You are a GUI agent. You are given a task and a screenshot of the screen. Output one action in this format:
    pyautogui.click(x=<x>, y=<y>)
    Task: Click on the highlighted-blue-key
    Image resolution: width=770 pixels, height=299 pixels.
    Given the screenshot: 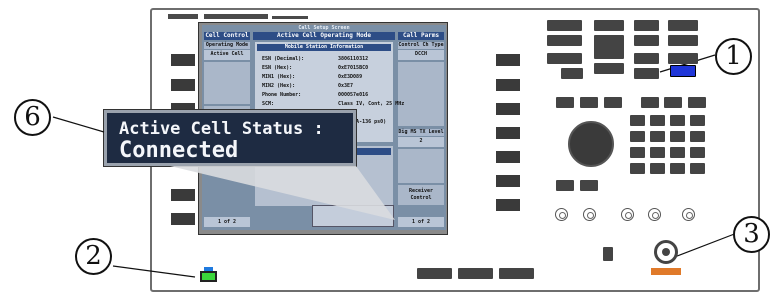 What is the action you would take?
    pyautogui.click(x=683, y=71)
    